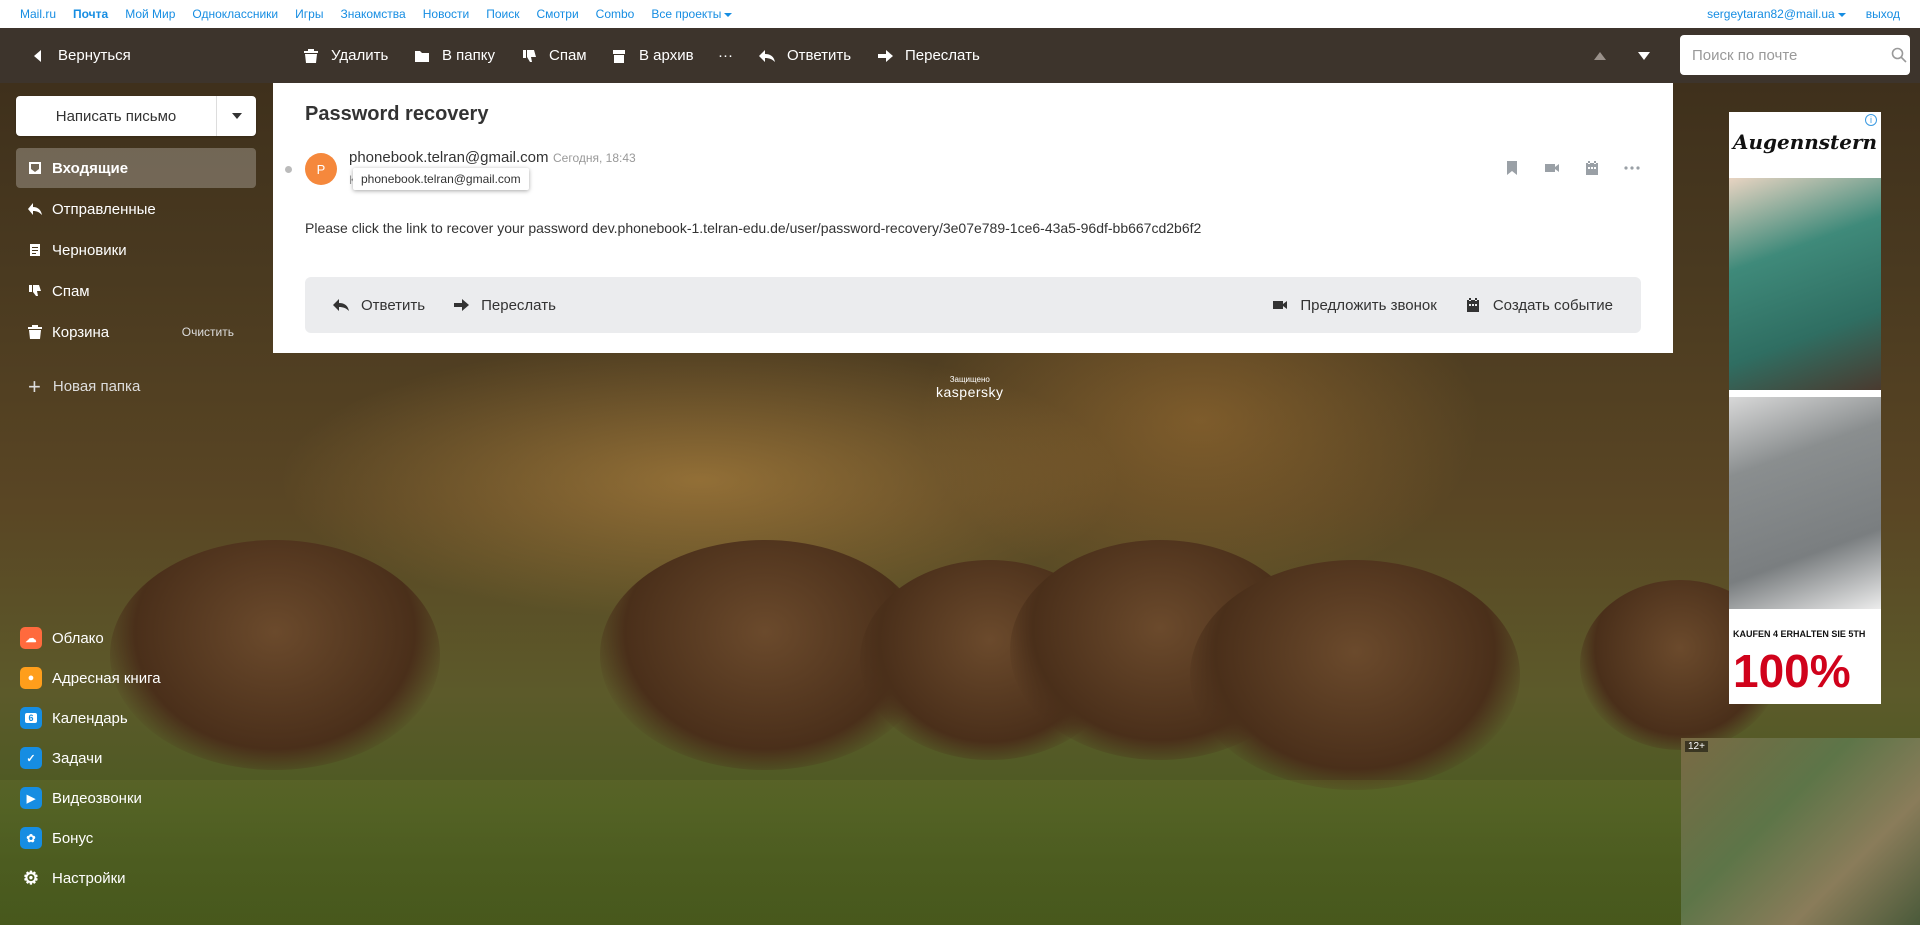 This screenshot has height=925, width=1920. What do you see at coordinates (1883, 14) in the screenshot?
I see `logout-link: выход` at bounding box center [1883, 14].